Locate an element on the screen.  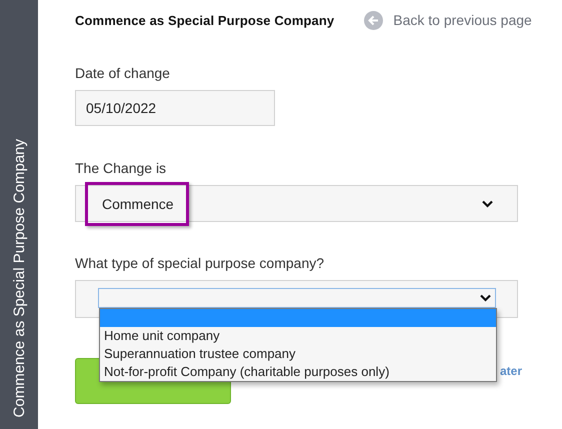
page-title: Commence as Special Purpose Company is located at coordinates (204, 20).